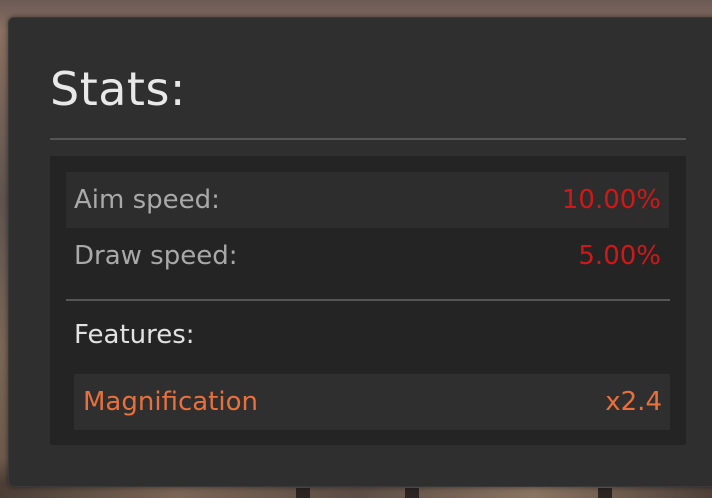 The width and height of the screenshot is (712, 498). What do you see at coordinates (367, 256) in the screenshot?
I see `stat-row-draw-speed: Draw speed: 5.00%` at bounding box center [367, 256].